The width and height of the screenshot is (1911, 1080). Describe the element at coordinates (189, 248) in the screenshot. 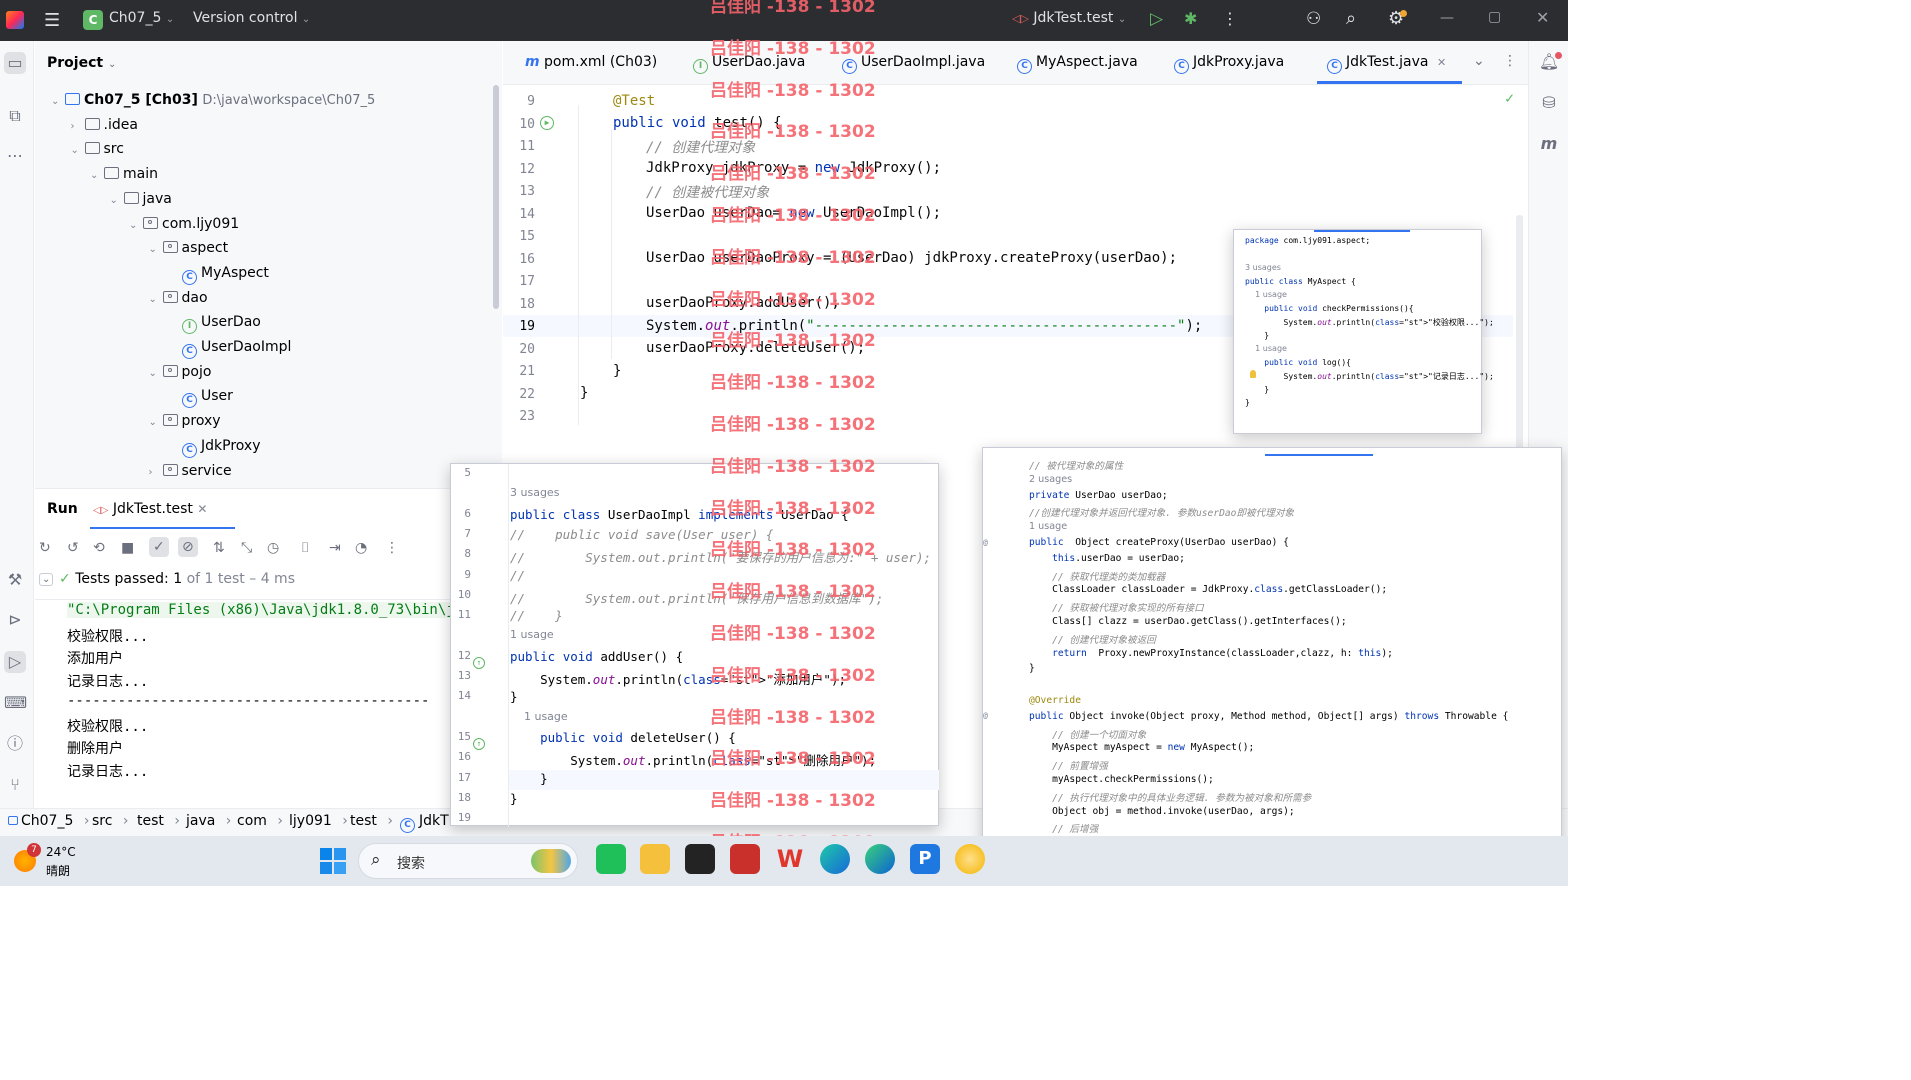

I see `tree-item: ⌄ aspect` at that location.